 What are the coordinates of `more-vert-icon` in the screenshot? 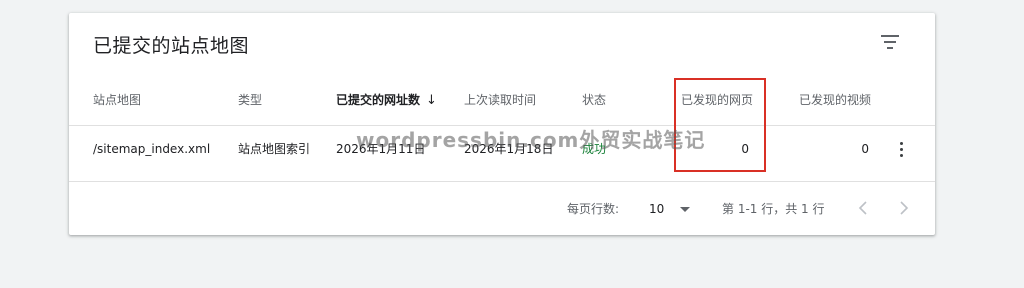 It's located at (901, 149).